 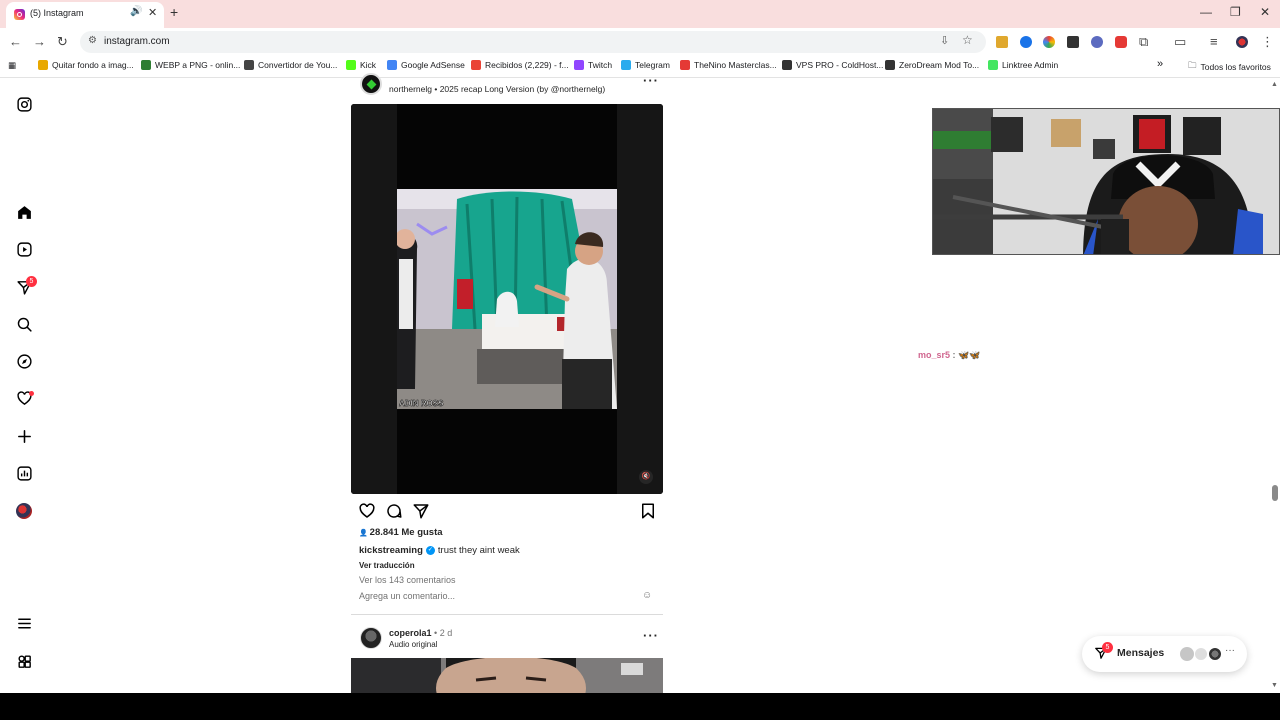 What do you see at coordinates (1265, 12) in the screenshot?
I see `close-window-icon: ✕` at bounding box center [1265, 12].